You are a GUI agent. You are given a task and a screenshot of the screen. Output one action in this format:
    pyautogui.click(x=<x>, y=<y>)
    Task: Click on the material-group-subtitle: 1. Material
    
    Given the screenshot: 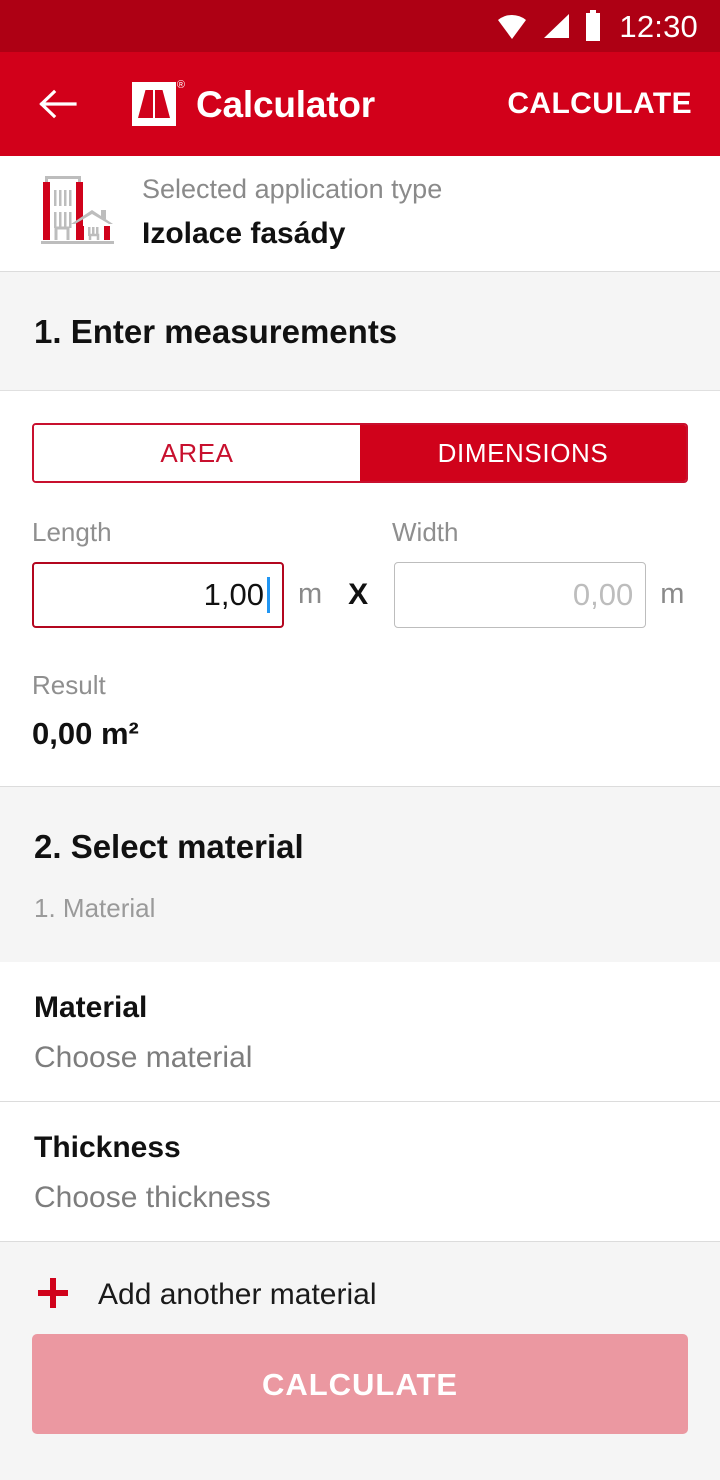 What is the action you would take?
    pyautogui.click(x=95, y=907)
    